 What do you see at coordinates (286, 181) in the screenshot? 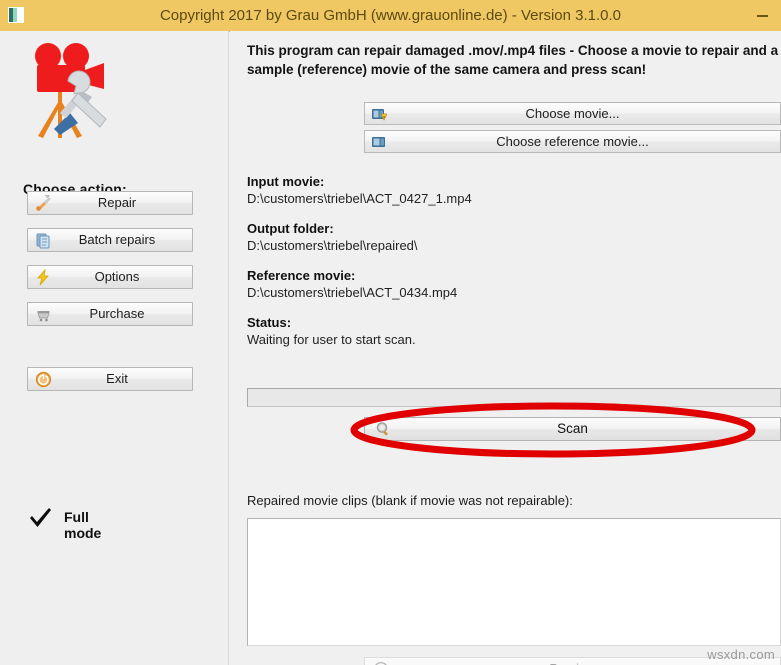
I see `input-movie-label: Input movie:` at bounding box center [286, 181].